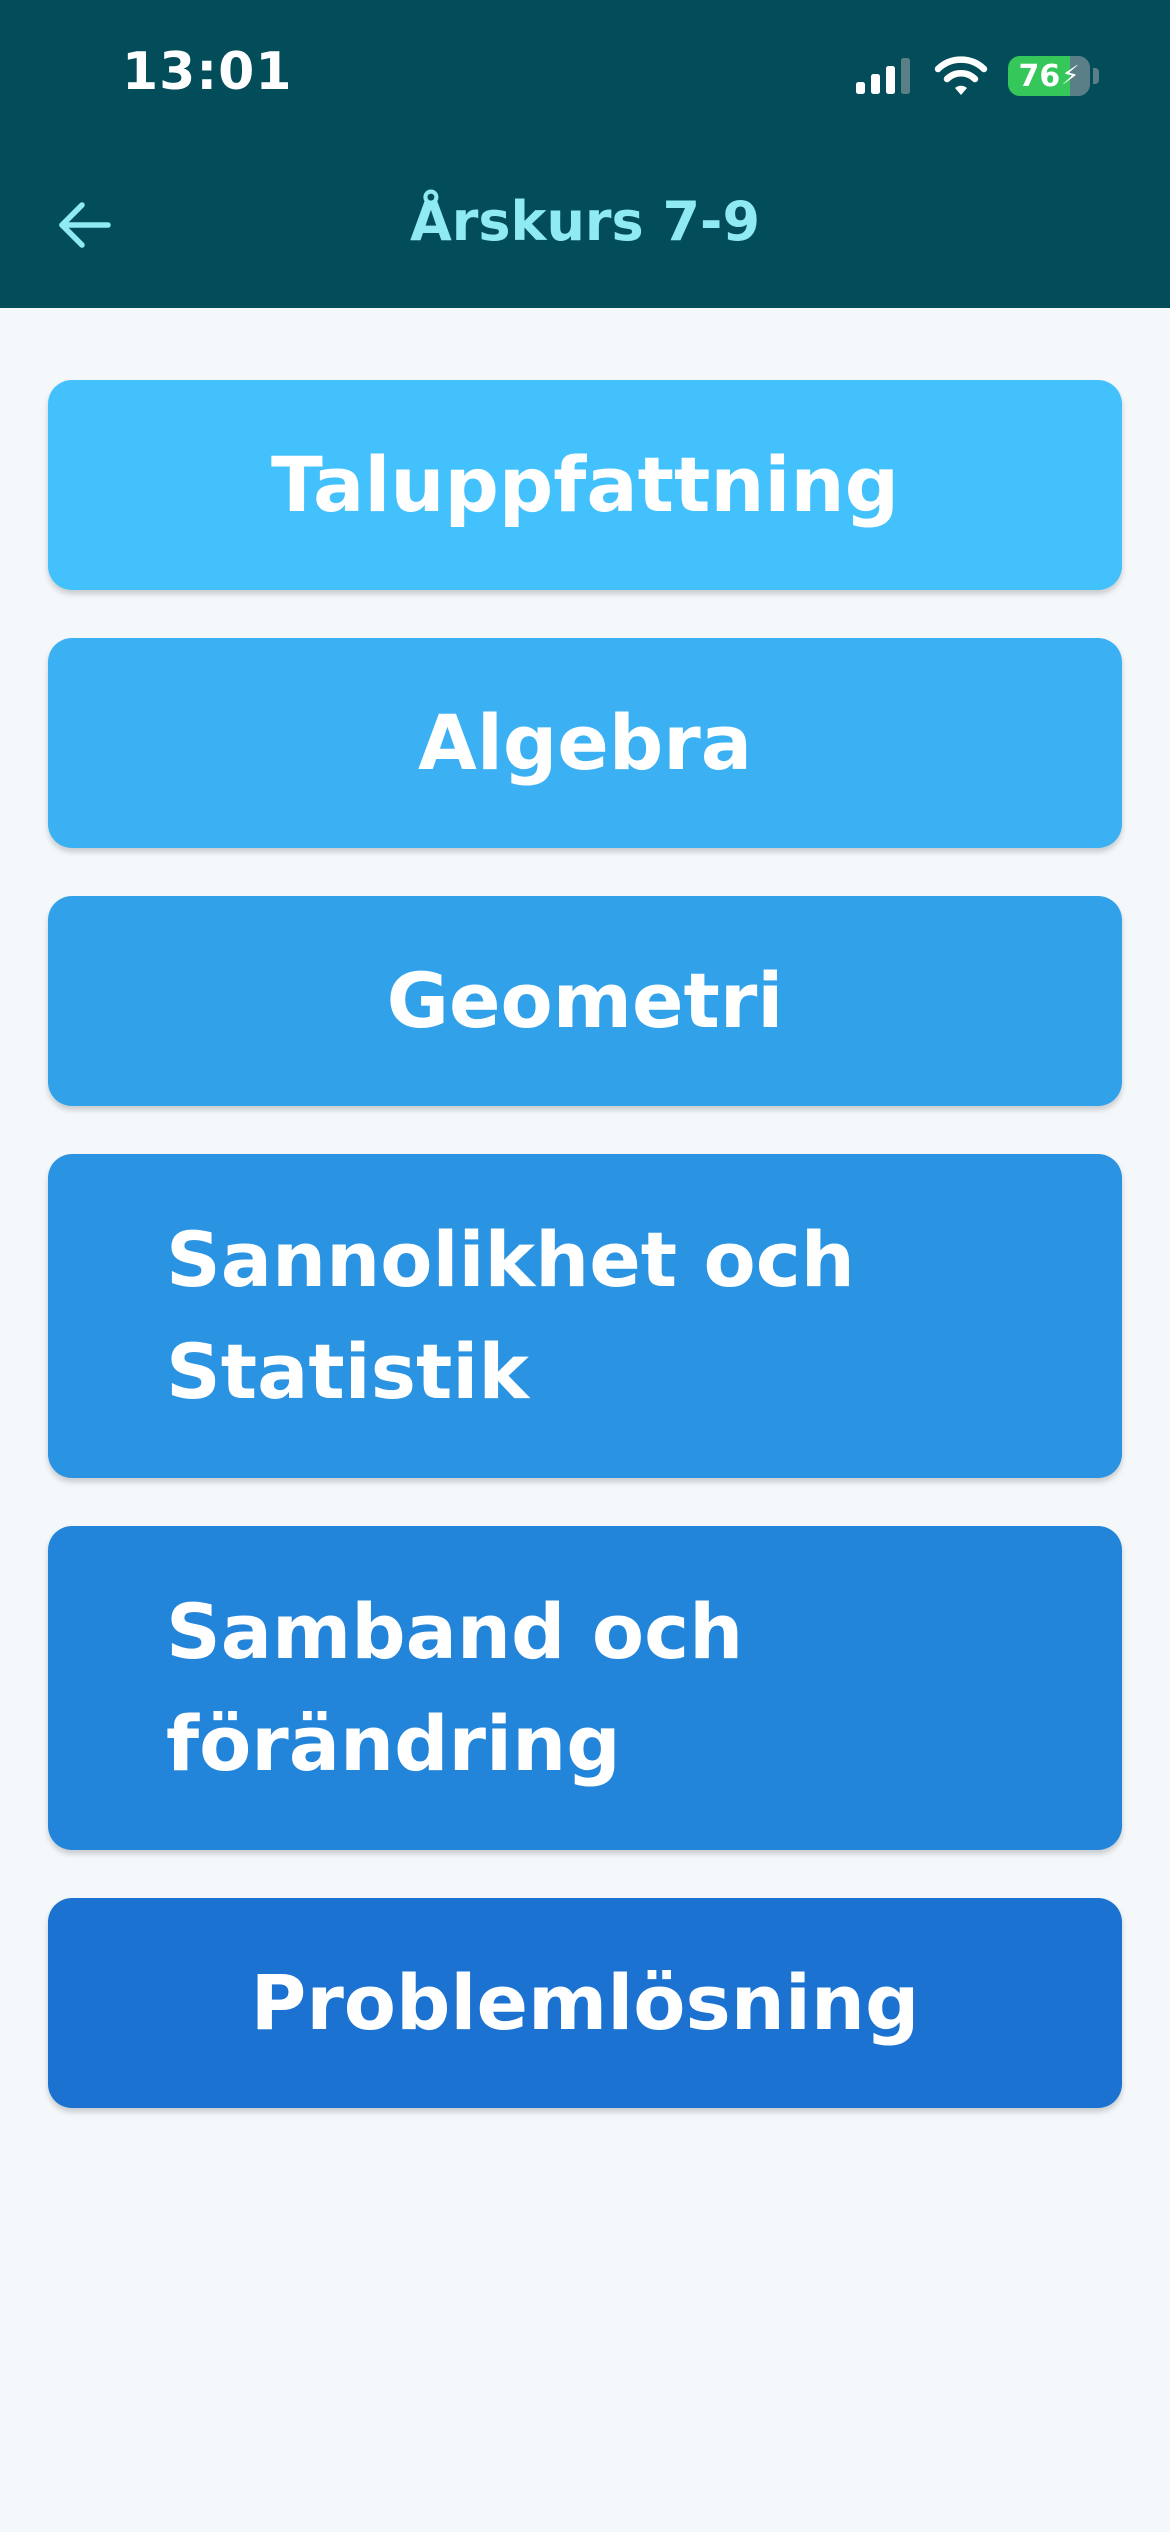 This screenshot has width=1170, height=2532. I want to click on topic-label: Geometri, so click(585, 1000).